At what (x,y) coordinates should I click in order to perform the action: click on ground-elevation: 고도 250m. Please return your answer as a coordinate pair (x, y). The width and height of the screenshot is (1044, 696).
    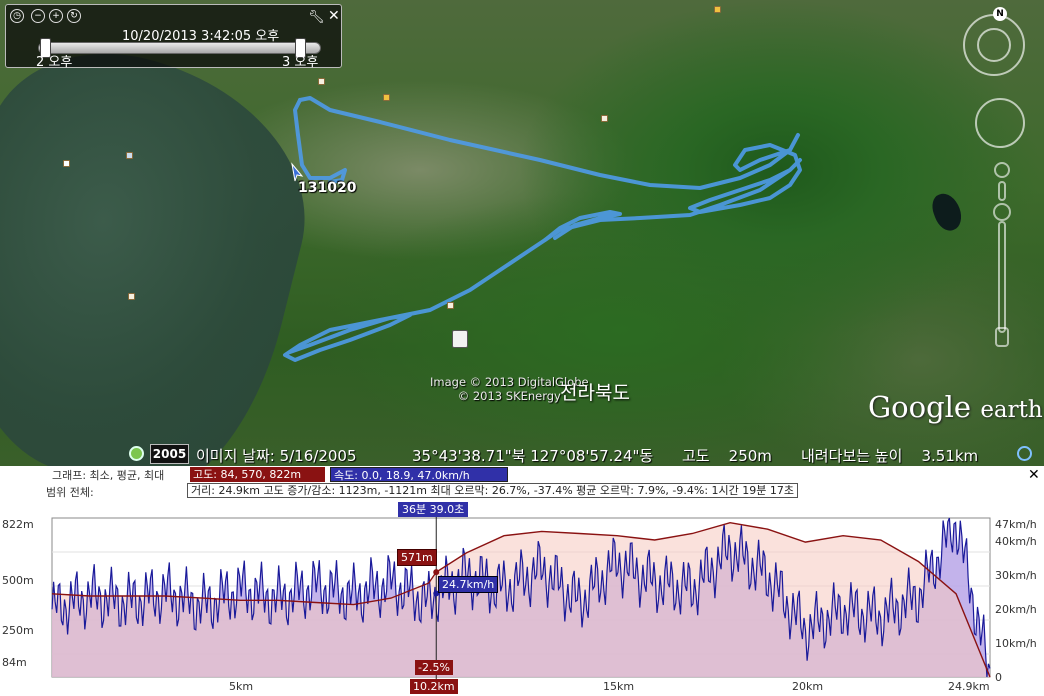
    Looking at the image, I should click on (727, 456).